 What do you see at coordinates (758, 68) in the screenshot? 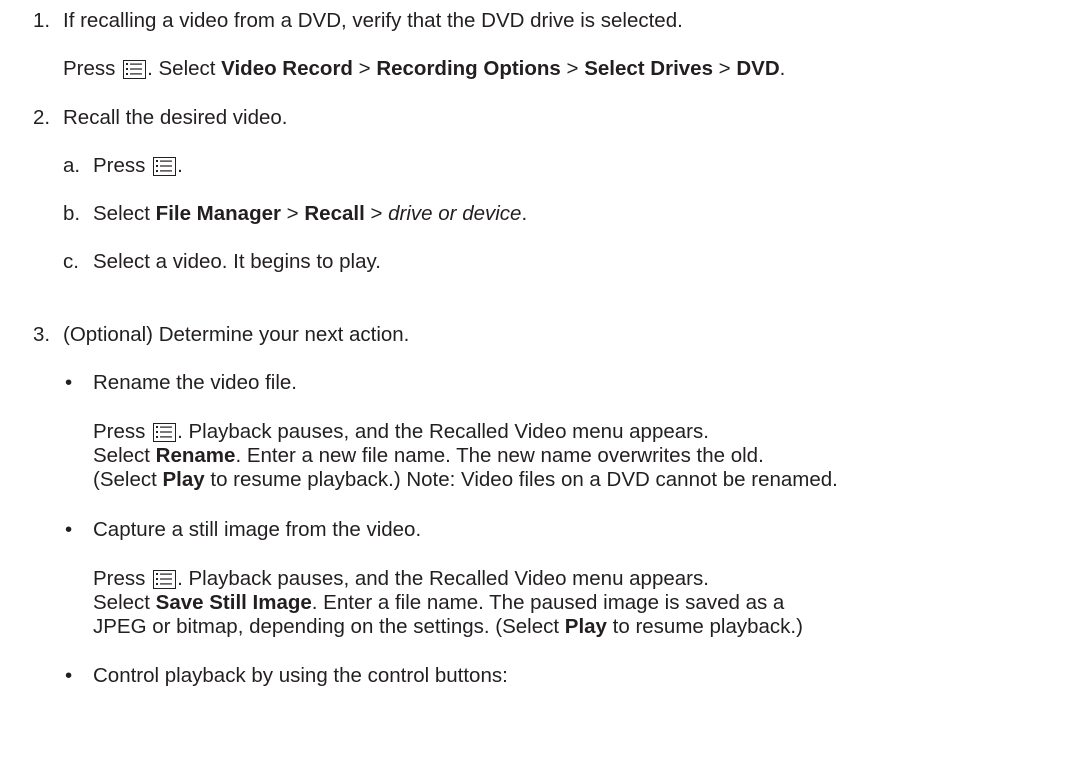
I see `menu-path-dvd: DVD` at bounding box center [758, 68].